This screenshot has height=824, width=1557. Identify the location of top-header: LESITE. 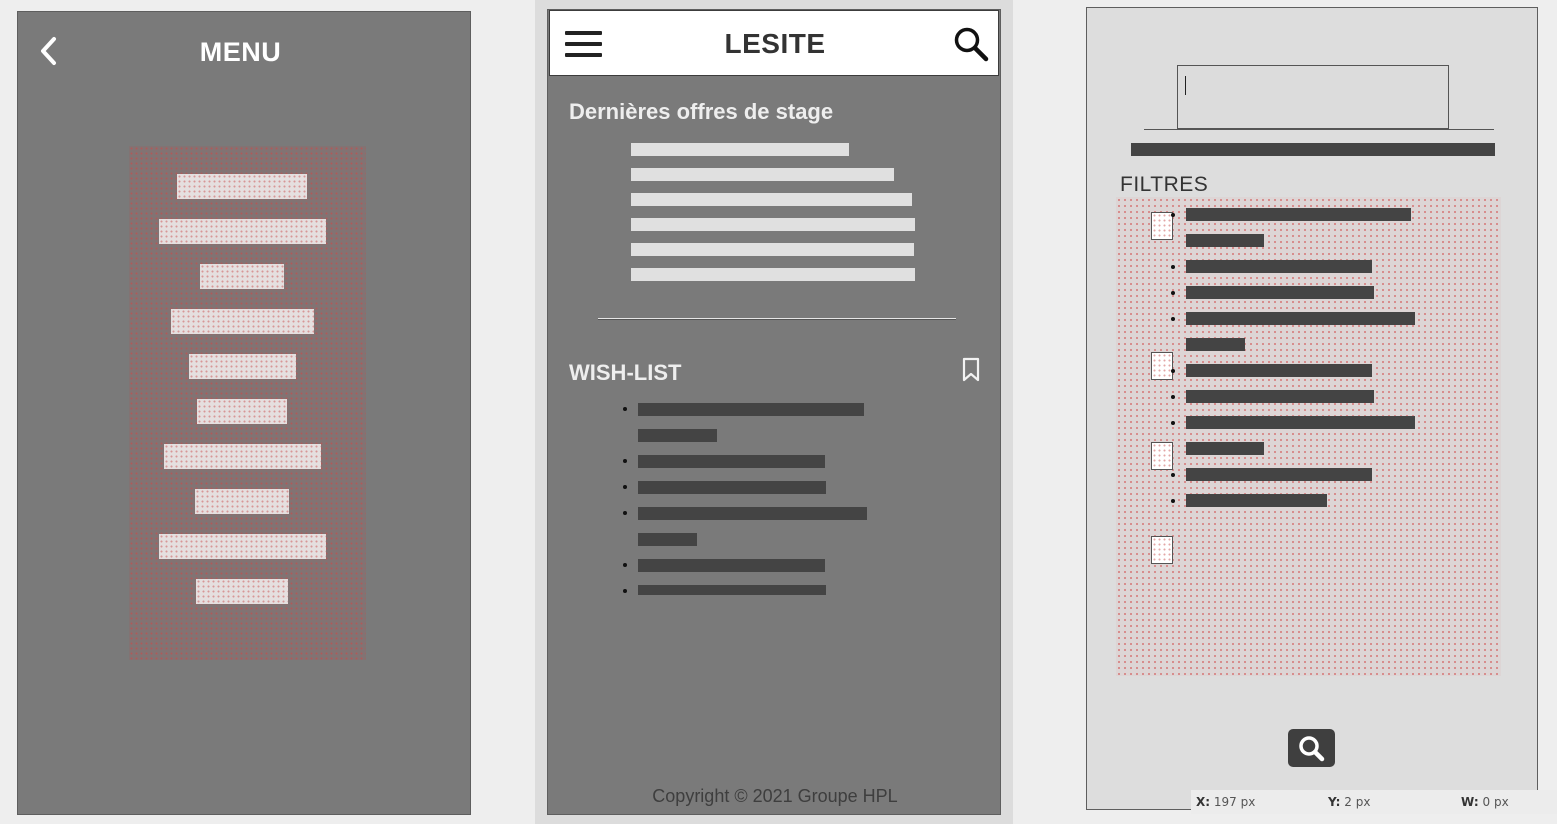
(774, 43).